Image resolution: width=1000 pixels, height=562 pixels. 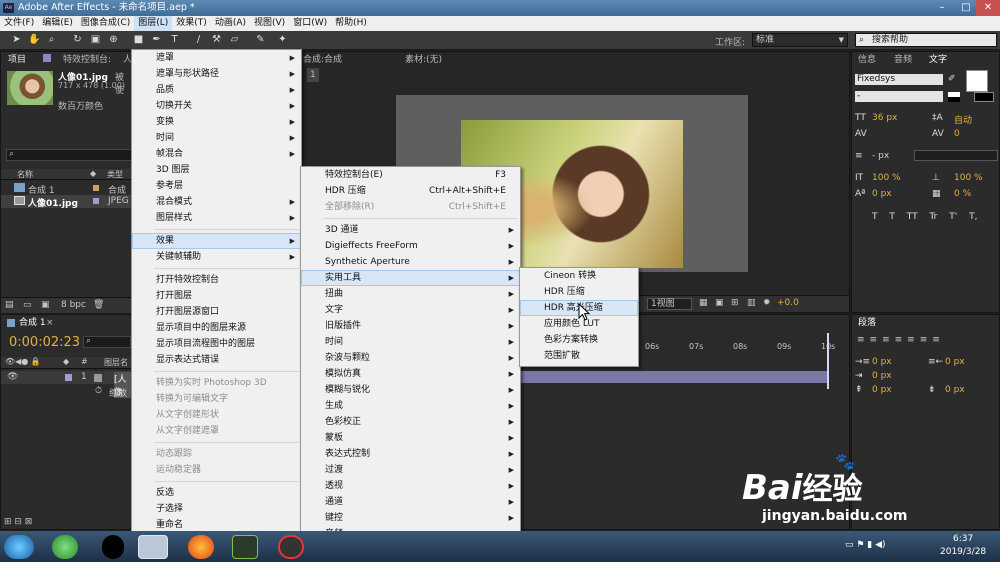 What do you see at coordinates (260, 39) in the screenshot?
I see `roto-brush-tool-icon: ✎` at bounding box center [260, 39].